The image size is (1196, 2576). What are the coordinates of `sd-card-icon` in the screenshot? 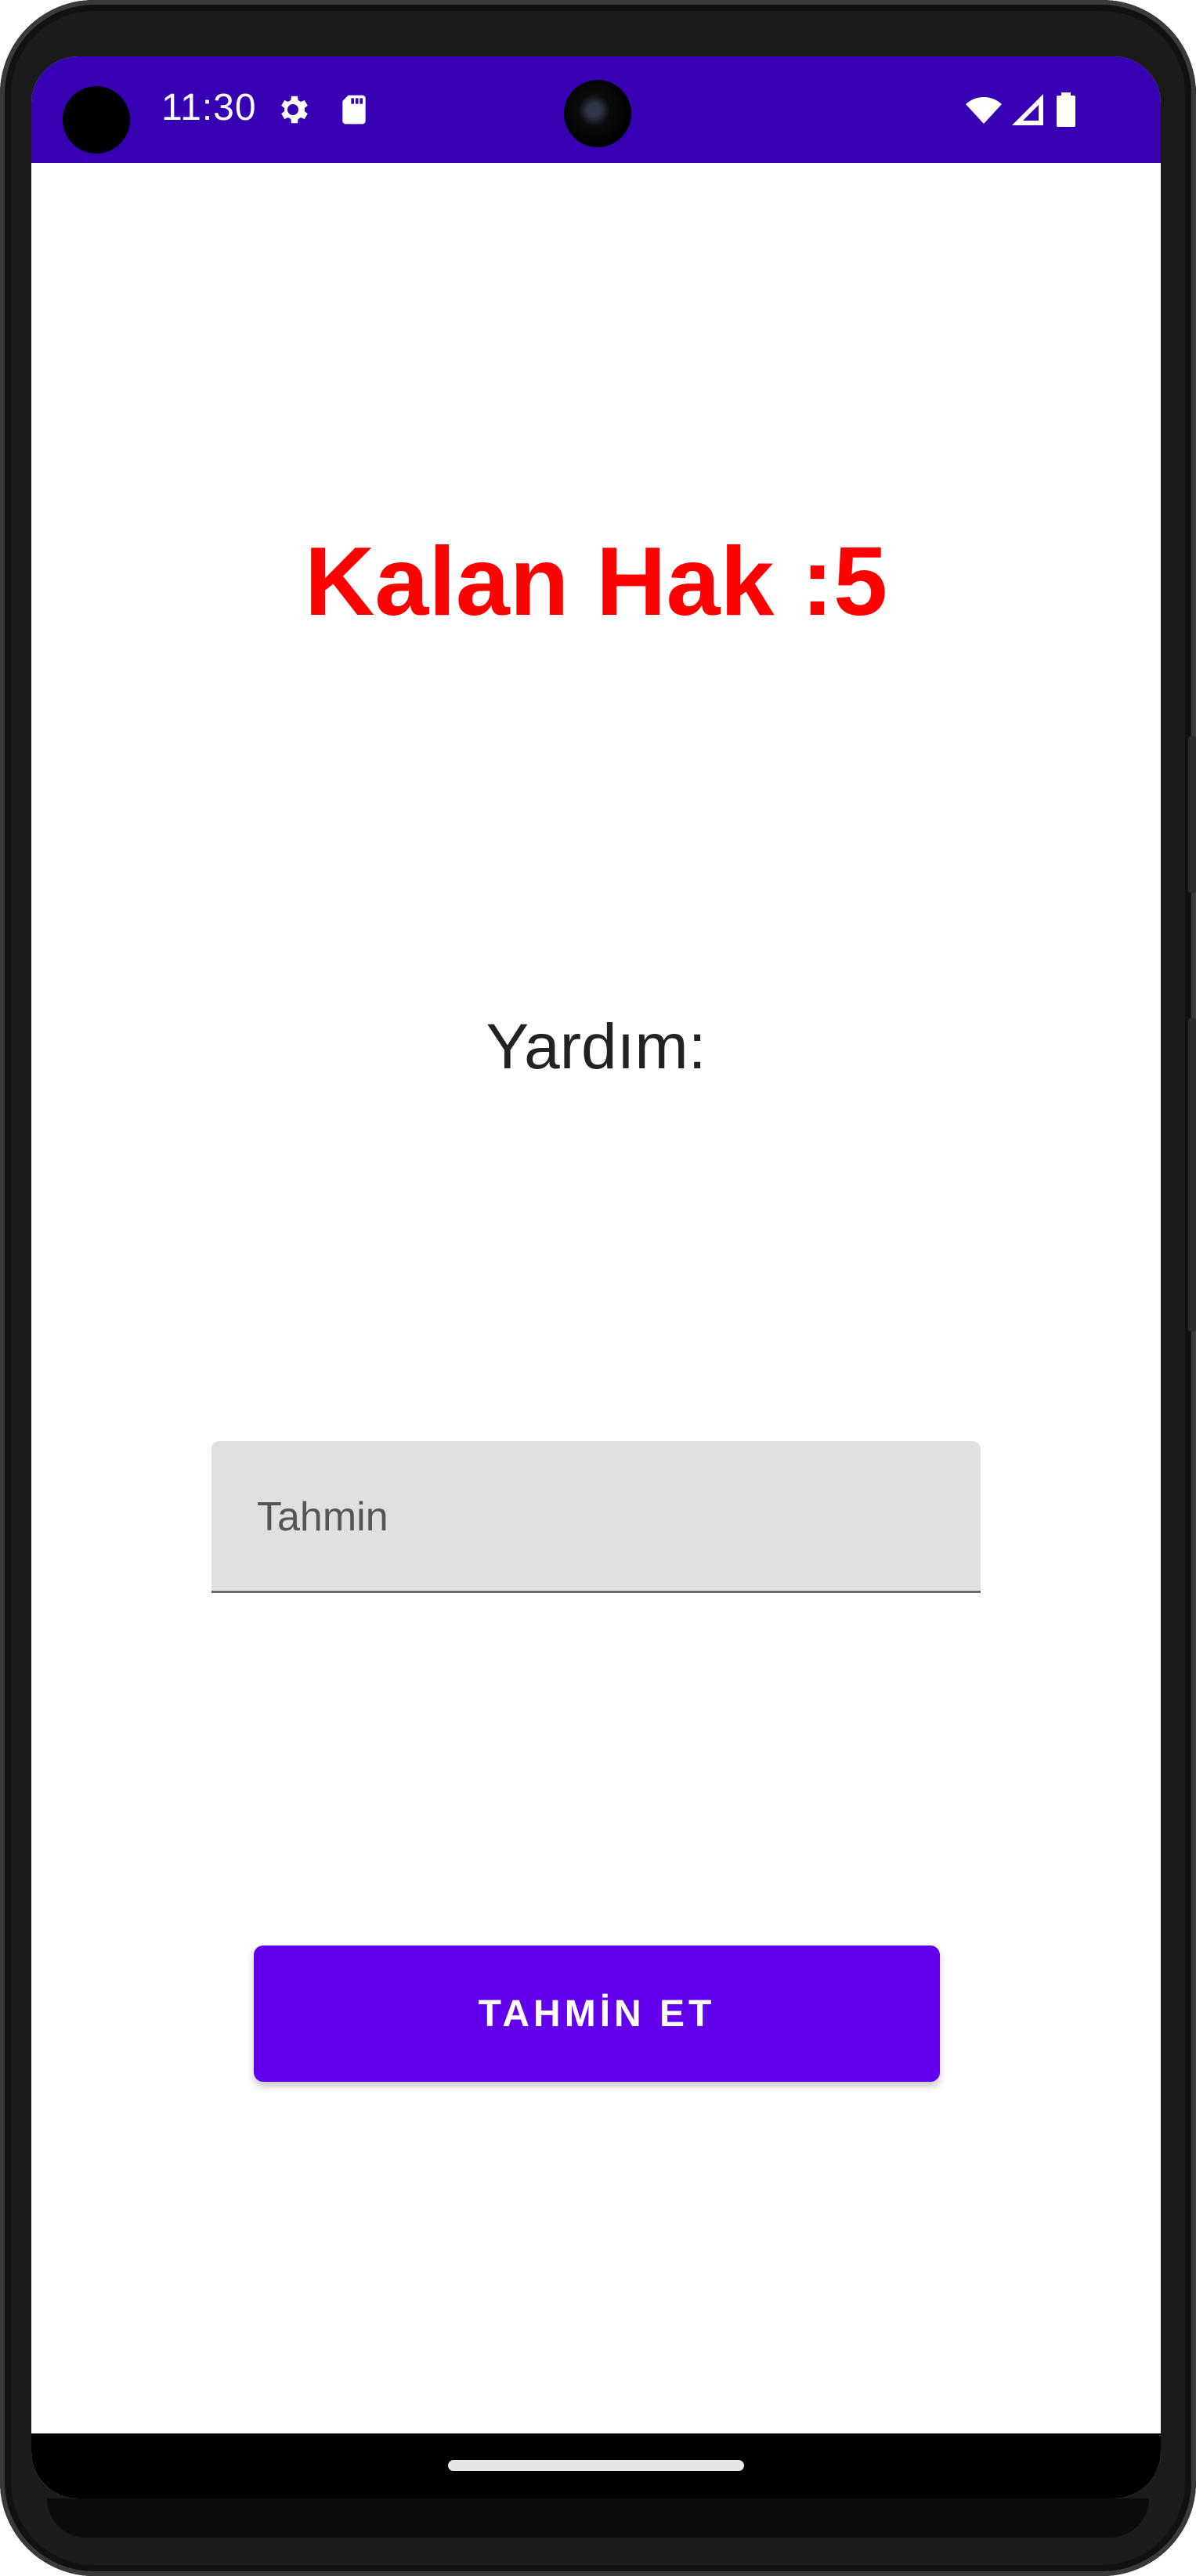 It's located at (354, 110).